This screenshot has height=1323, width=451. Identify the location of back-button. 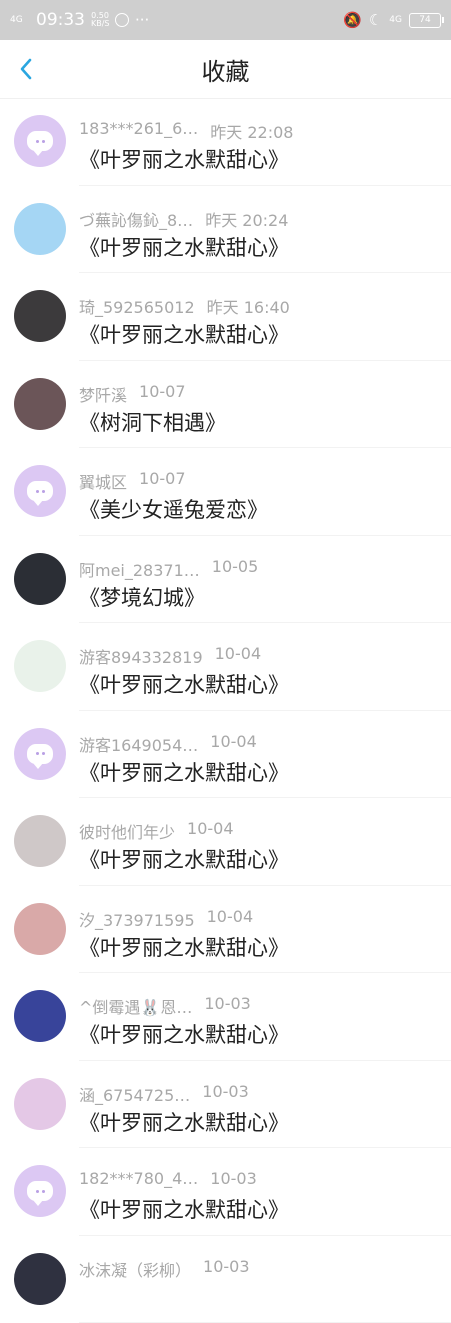
(26, 69).